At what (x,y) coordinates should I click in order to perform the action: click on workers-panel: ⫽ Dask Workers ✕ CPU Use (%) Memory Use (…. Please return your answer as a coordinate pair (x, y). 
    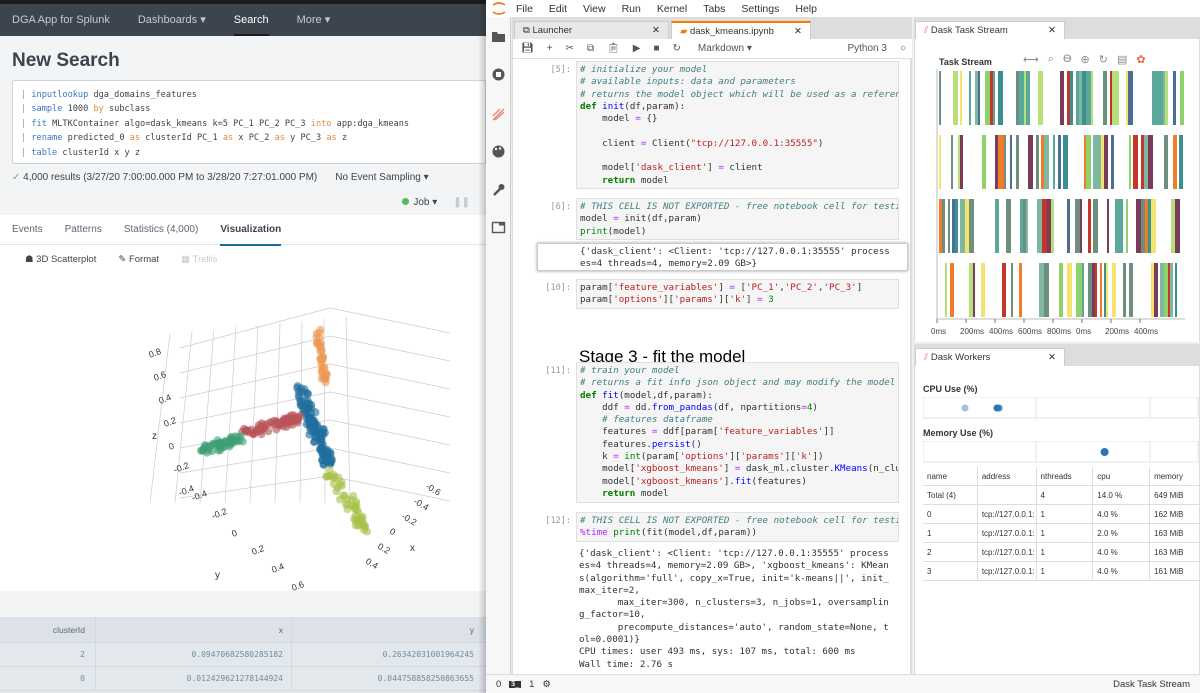
    Looking at the image, I should click on (1057, 509).